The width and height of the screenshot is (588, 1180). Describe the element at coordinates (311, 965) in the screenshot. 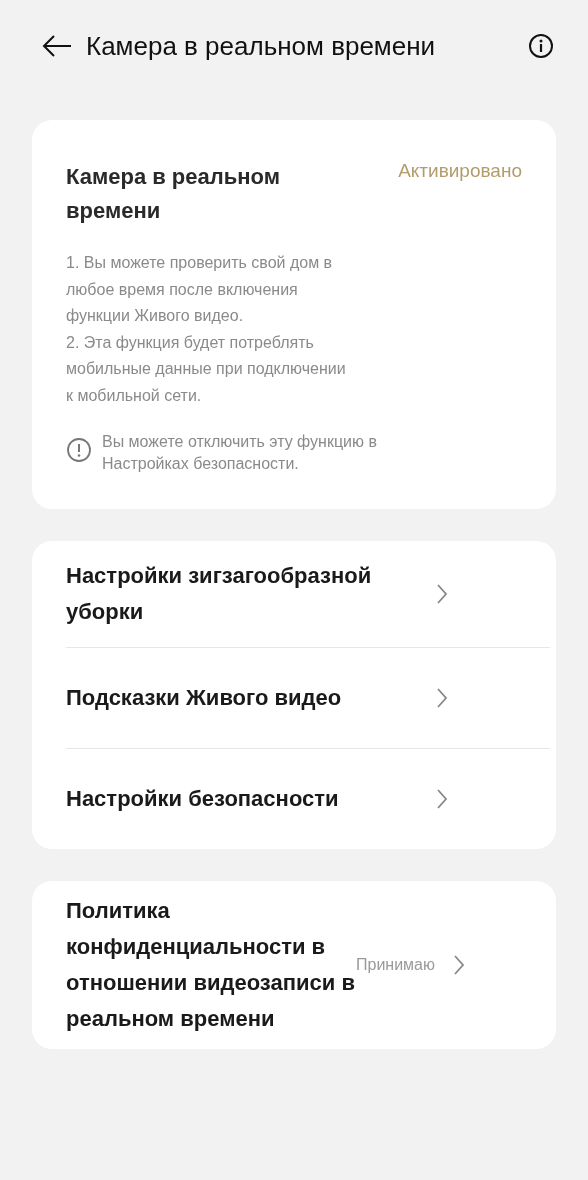

I see `policy-item: Политика конфиденциальности в отношении видеозаписи в реальном времени Принимаю` at that location.